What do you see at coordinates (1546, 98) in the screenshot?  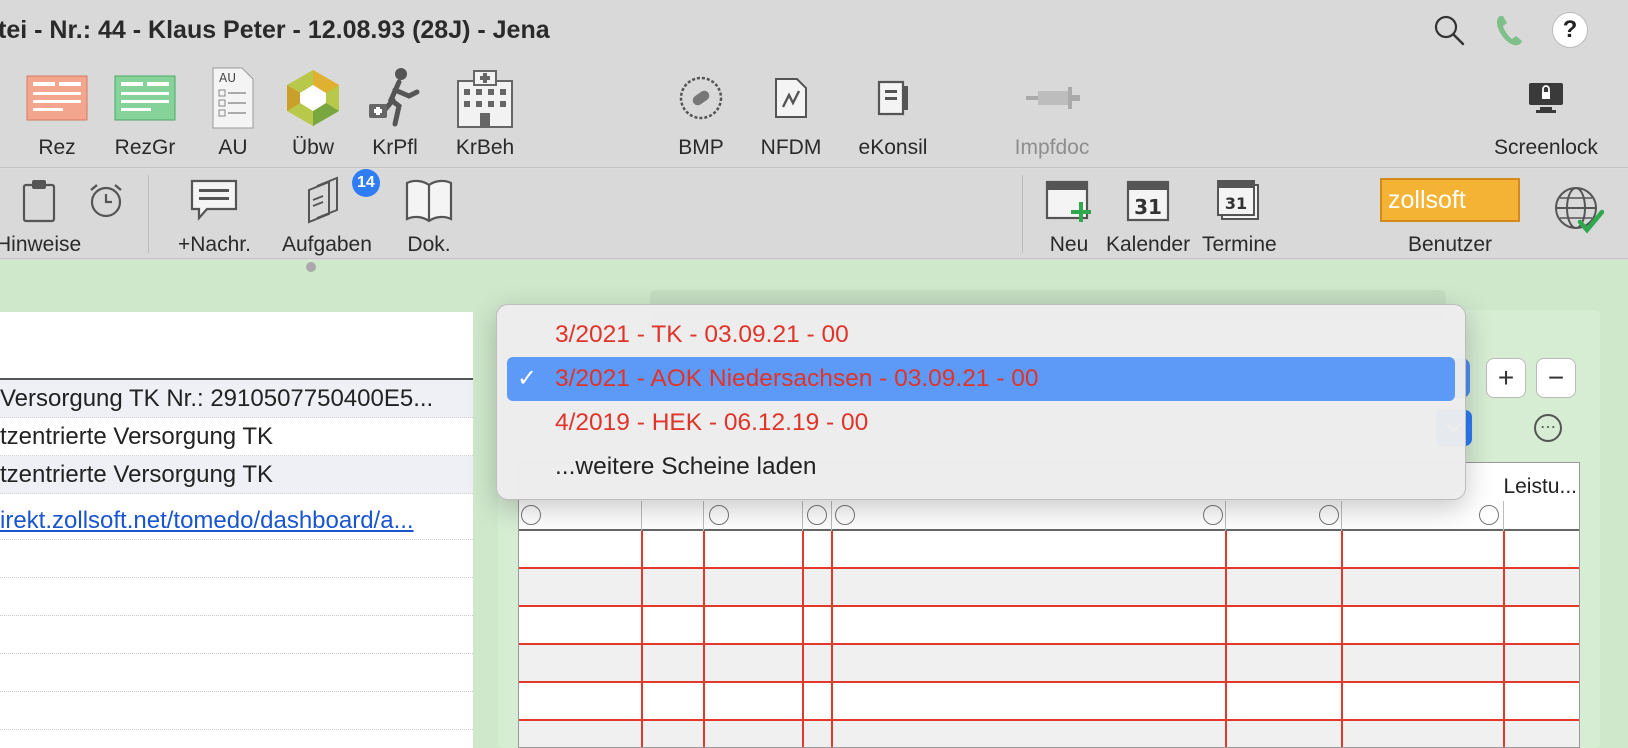 I see `screenlock-icon` at bounding box center [1546, 98].